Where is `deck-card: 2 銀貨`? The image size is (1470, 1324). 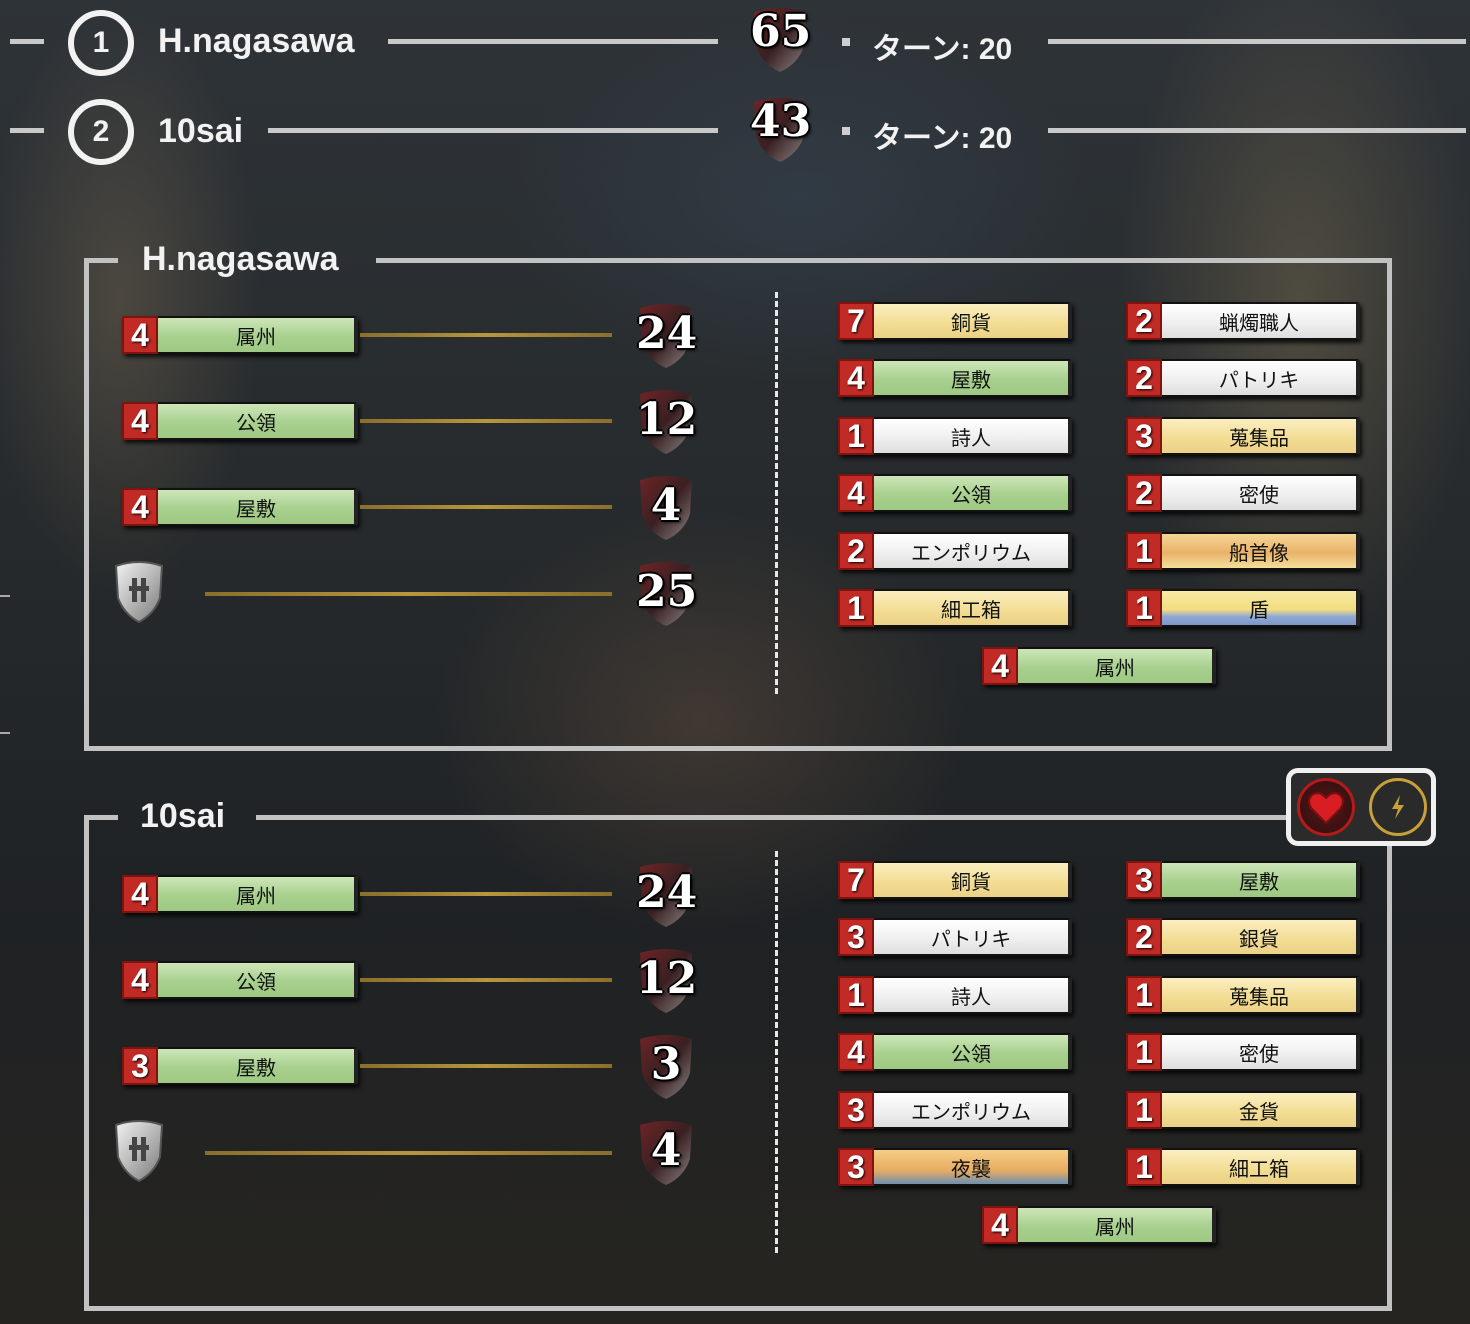
deck-card: 2 銀貨 is located at coordinates (1243, 937).